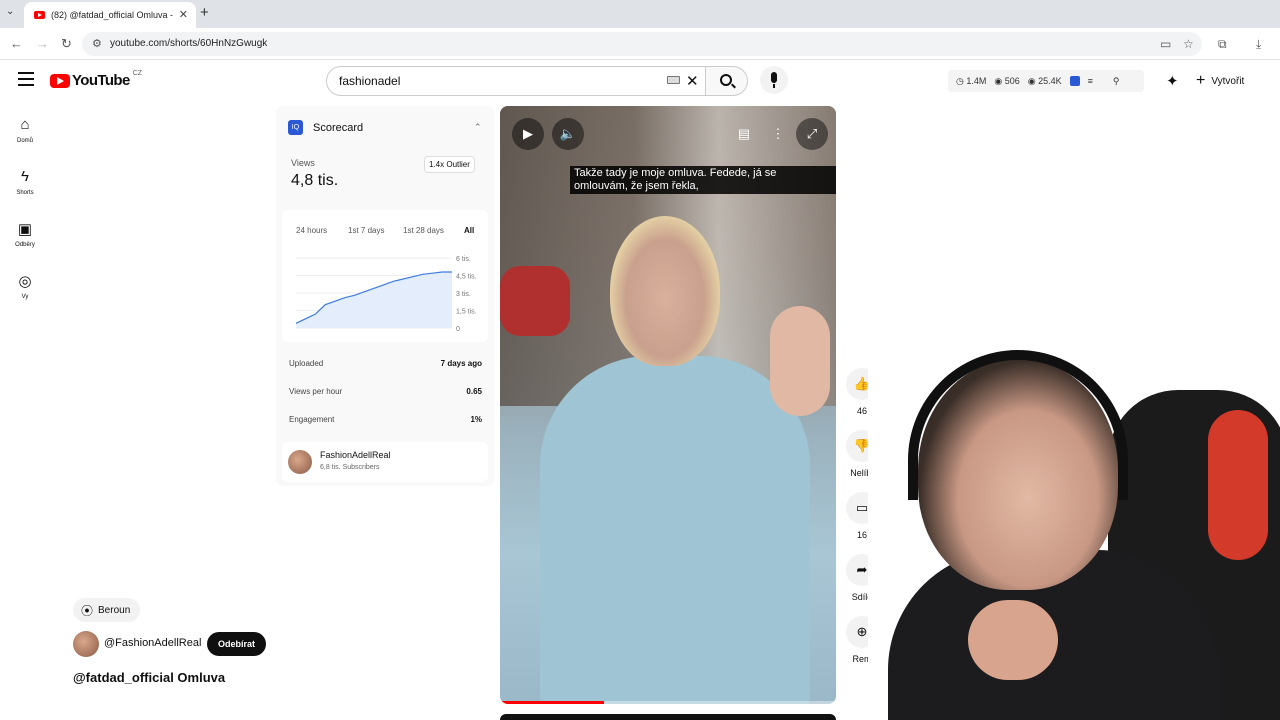  What do you see at coordinates (861, 535) in the screenshot?
I see `comments-count: 16` at bounding box center [861, 535].